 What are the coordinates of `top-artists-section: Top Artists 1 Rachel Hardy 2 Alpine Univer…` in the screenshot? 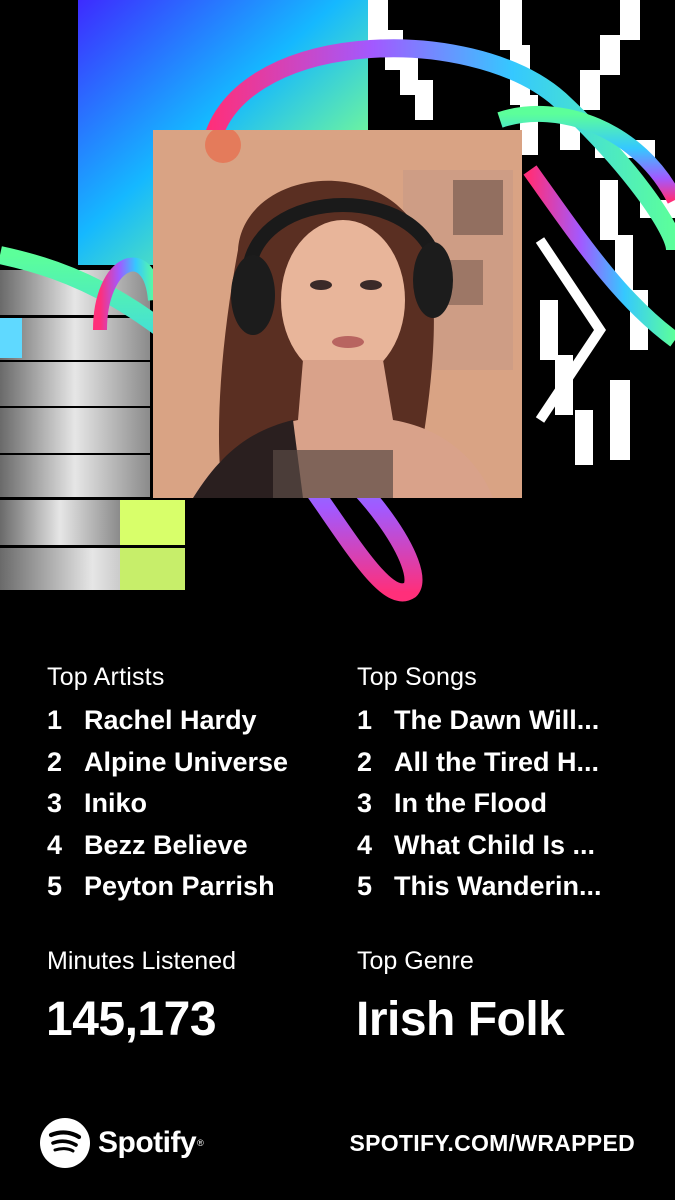 It's located at (167, 784).